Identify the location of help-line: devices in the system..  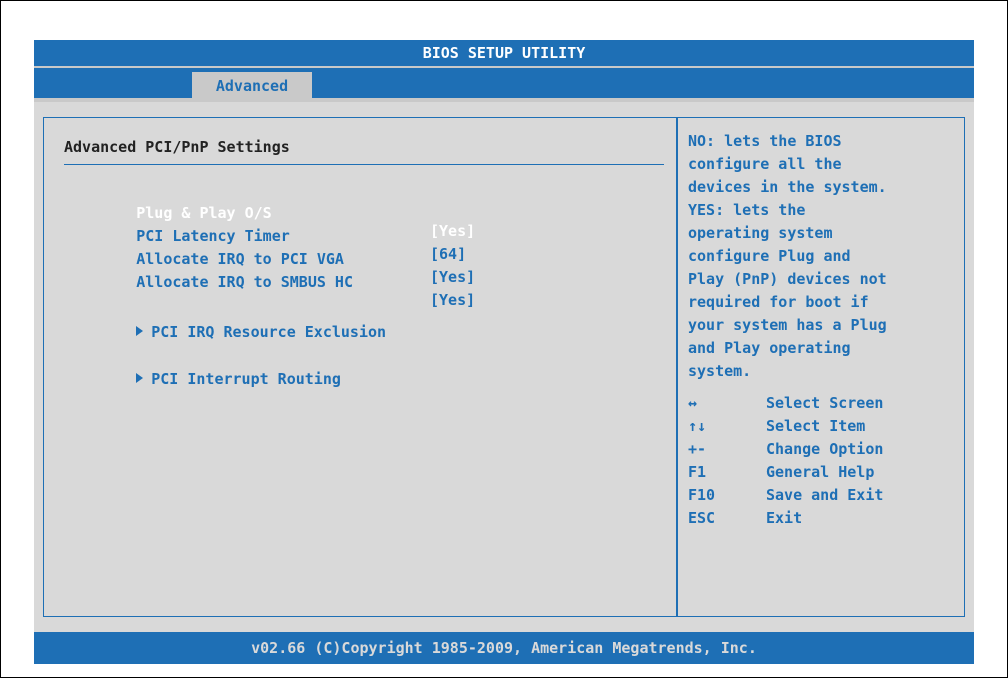
(787, 187).